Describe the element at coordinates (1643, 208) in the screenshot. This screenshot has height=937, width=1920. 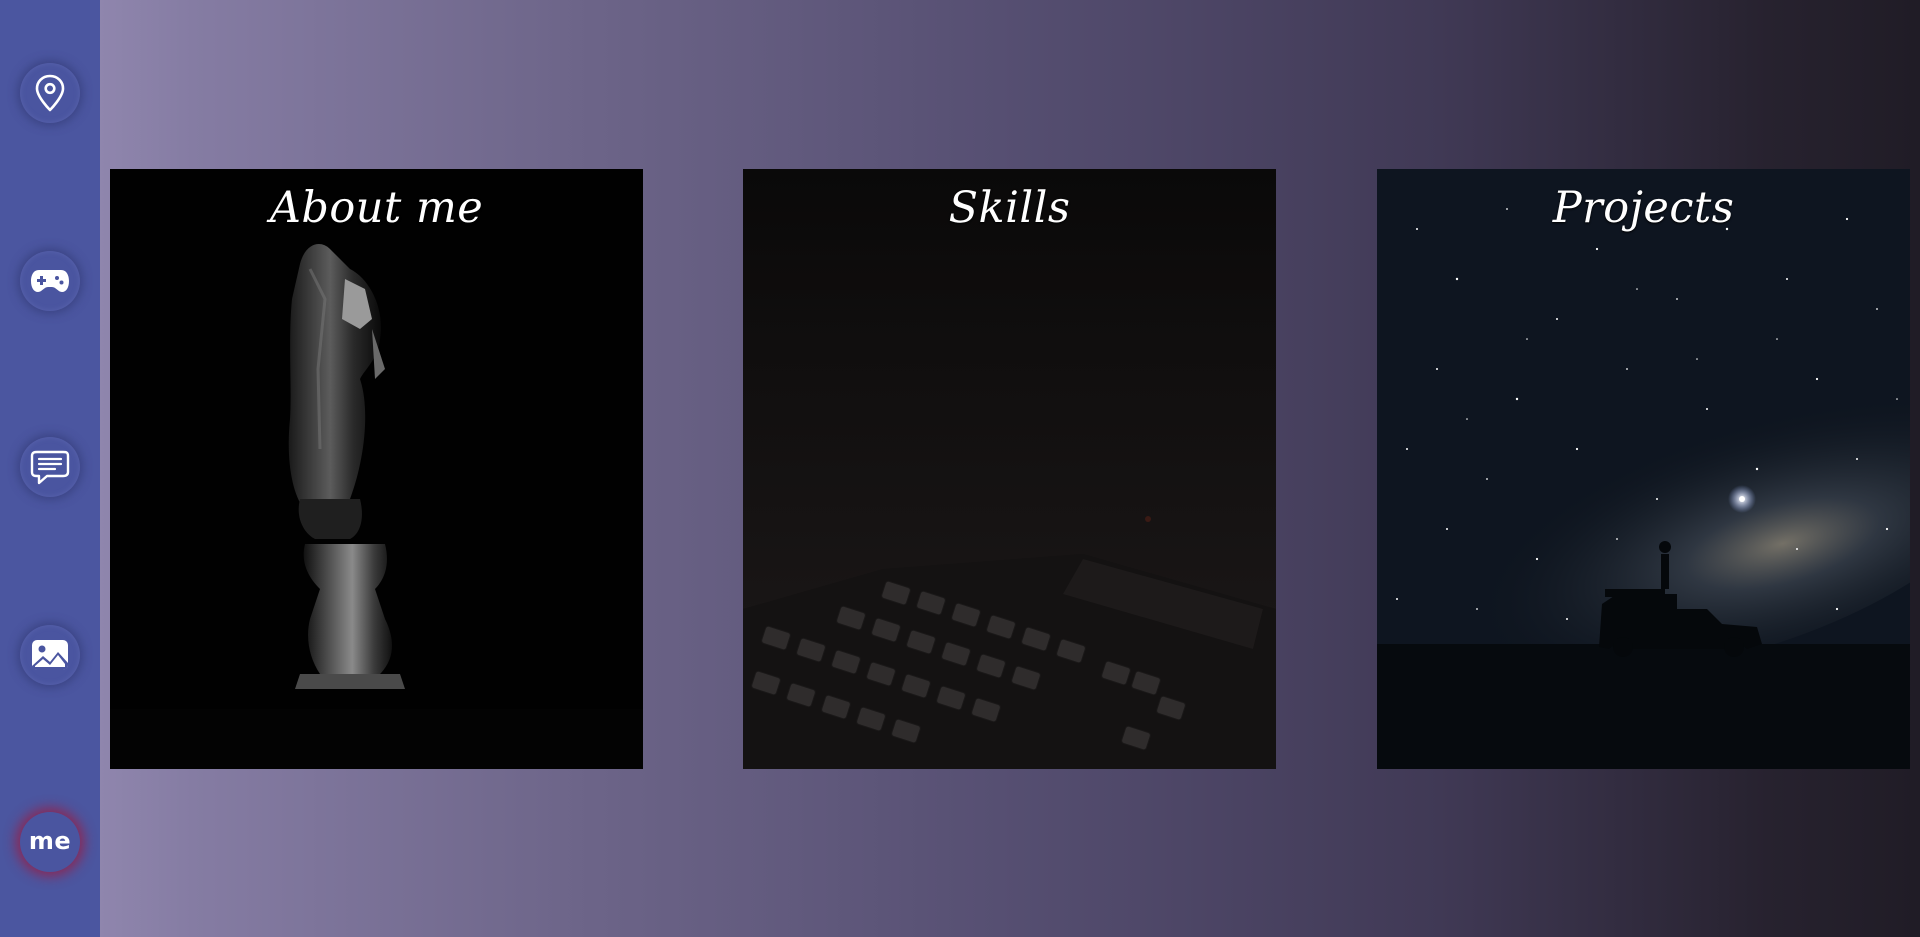
I see `card-title-projects: Projects` at that location.